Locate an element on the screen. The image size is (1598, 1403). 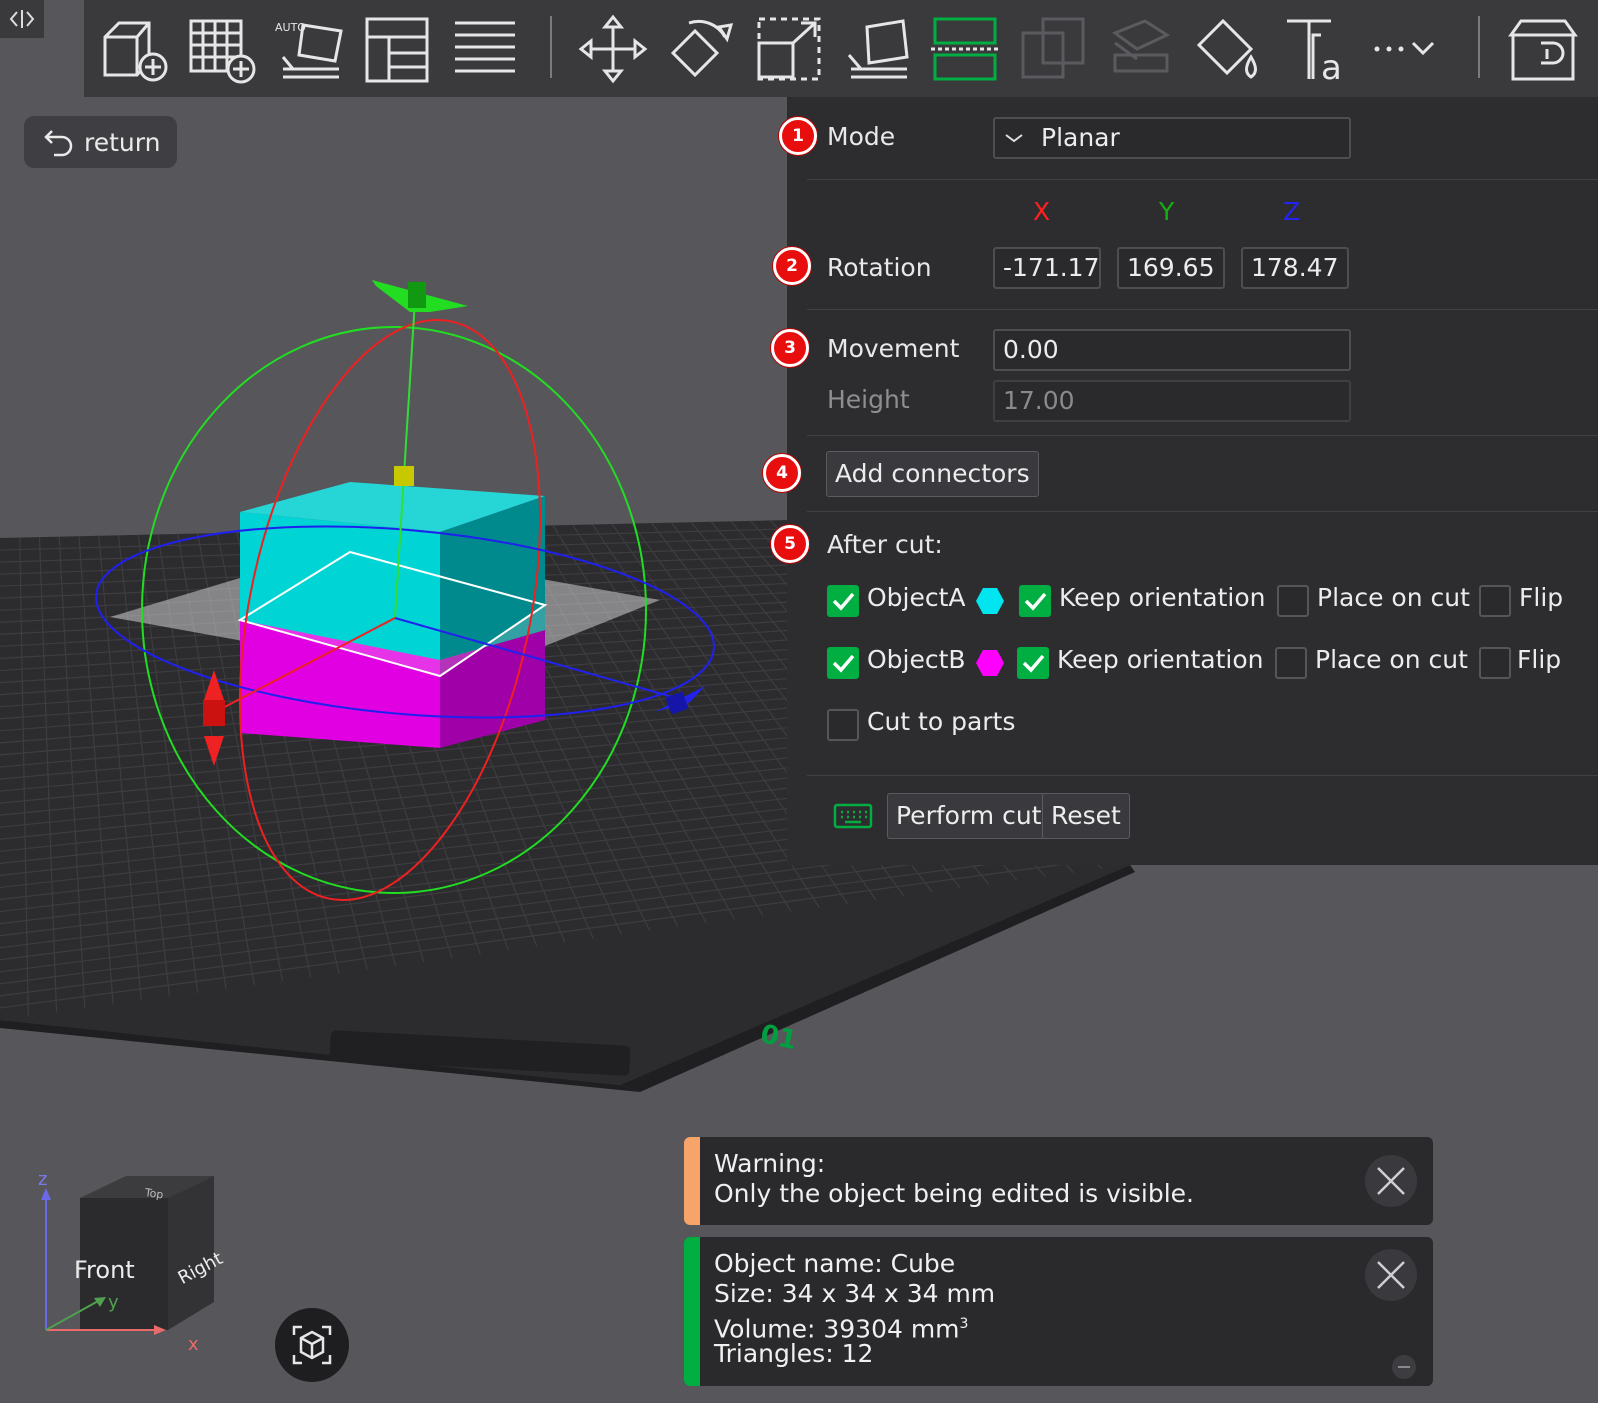
boolean-icon is located at coordinates (1053, 48).